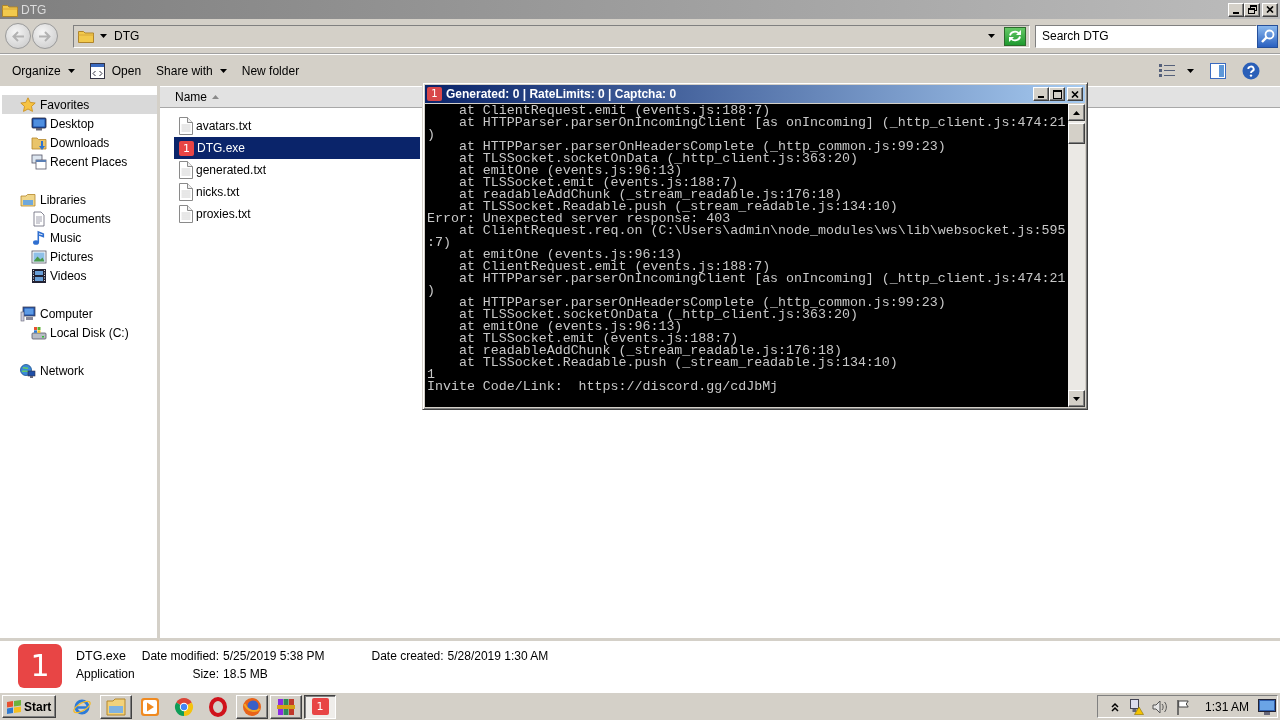  What do you see at coordinates (762, 231) in the screenshot?
I see `console-line: at ClientRequest.req.on (C:\Users\admin\node_modules\ws\lib\websocket.js:595` at bounding box center [762, 231].